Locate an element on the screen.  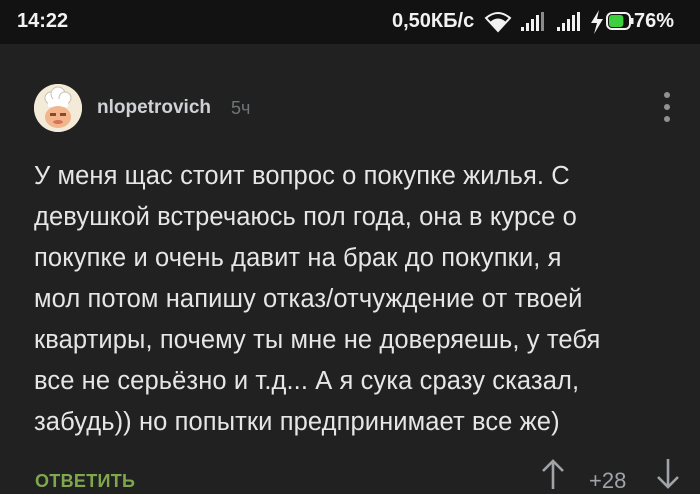
comment-author: nlopetrovich is located at coordinates (154, 108).